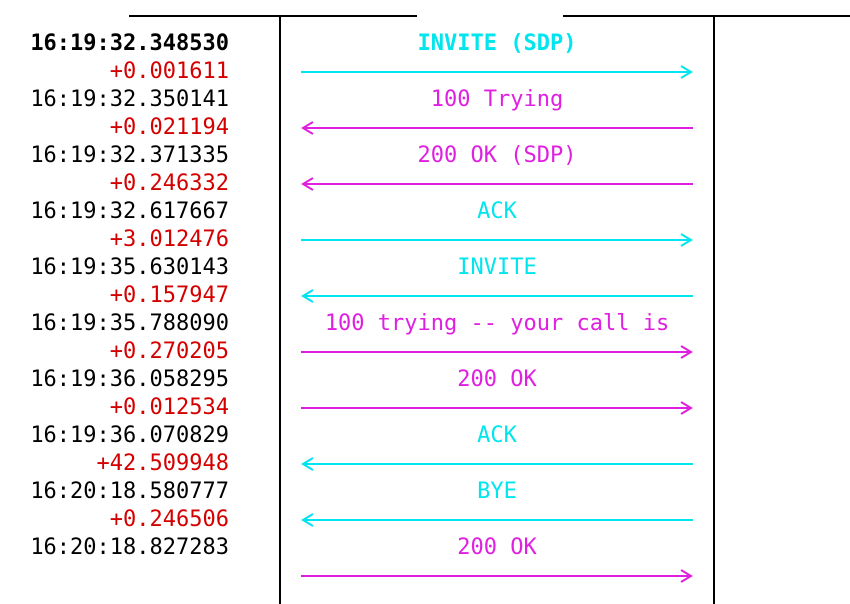 This screenshot has height=604, width=850. Describe the element at coordinates (129, 435) in the screenshot. I see `timestamp: 16:19:36.070829` at that location.